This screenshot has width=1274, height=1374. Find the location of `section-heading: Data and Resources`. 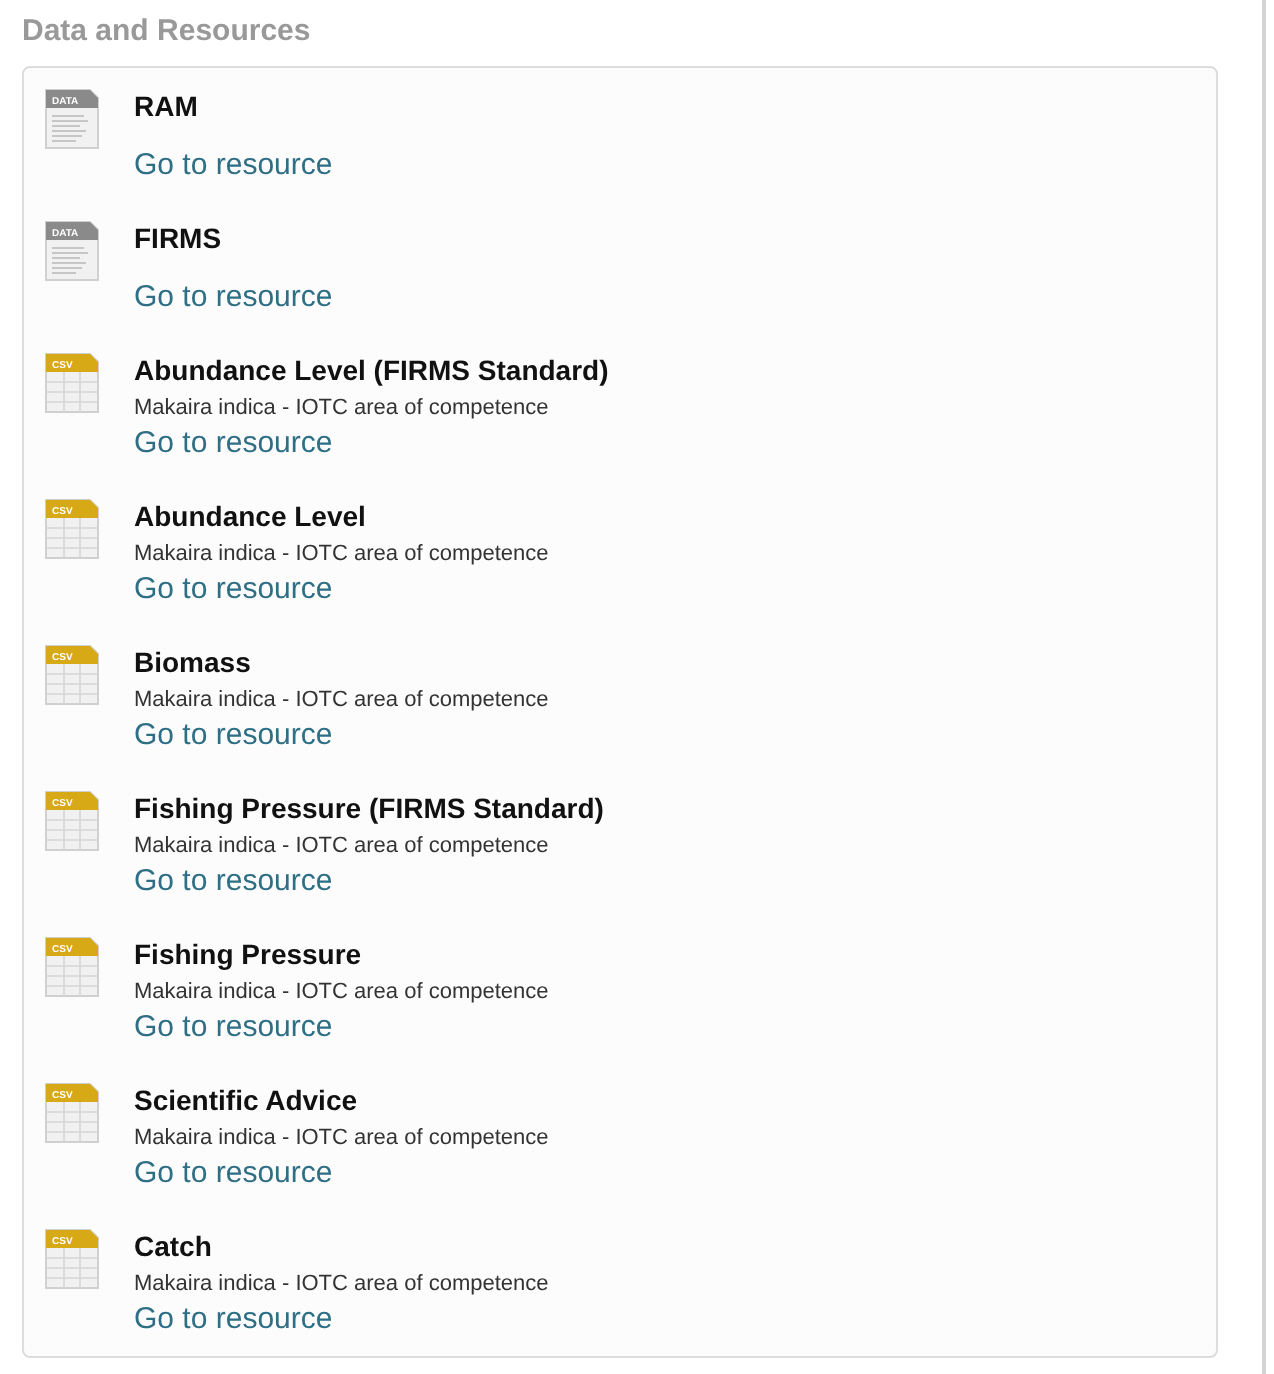

section-heading: Data and Resources is located at coordinates (167, 32).